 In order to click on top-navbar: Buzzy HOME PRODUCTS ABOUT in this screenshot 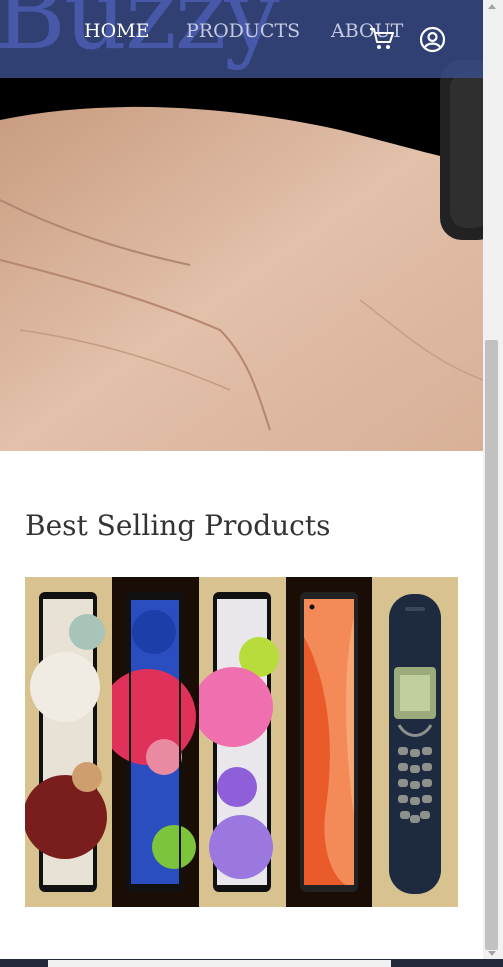, I will do `click(241, 39)`.